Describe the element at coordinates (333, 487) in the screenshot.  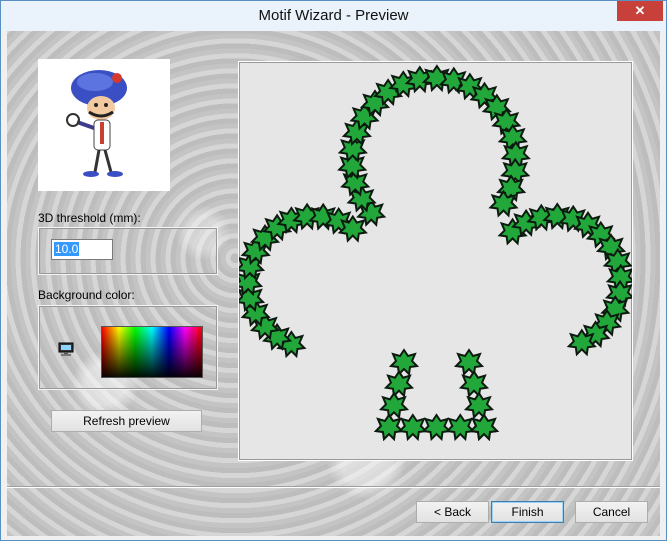
I see `button-separator` at that location.